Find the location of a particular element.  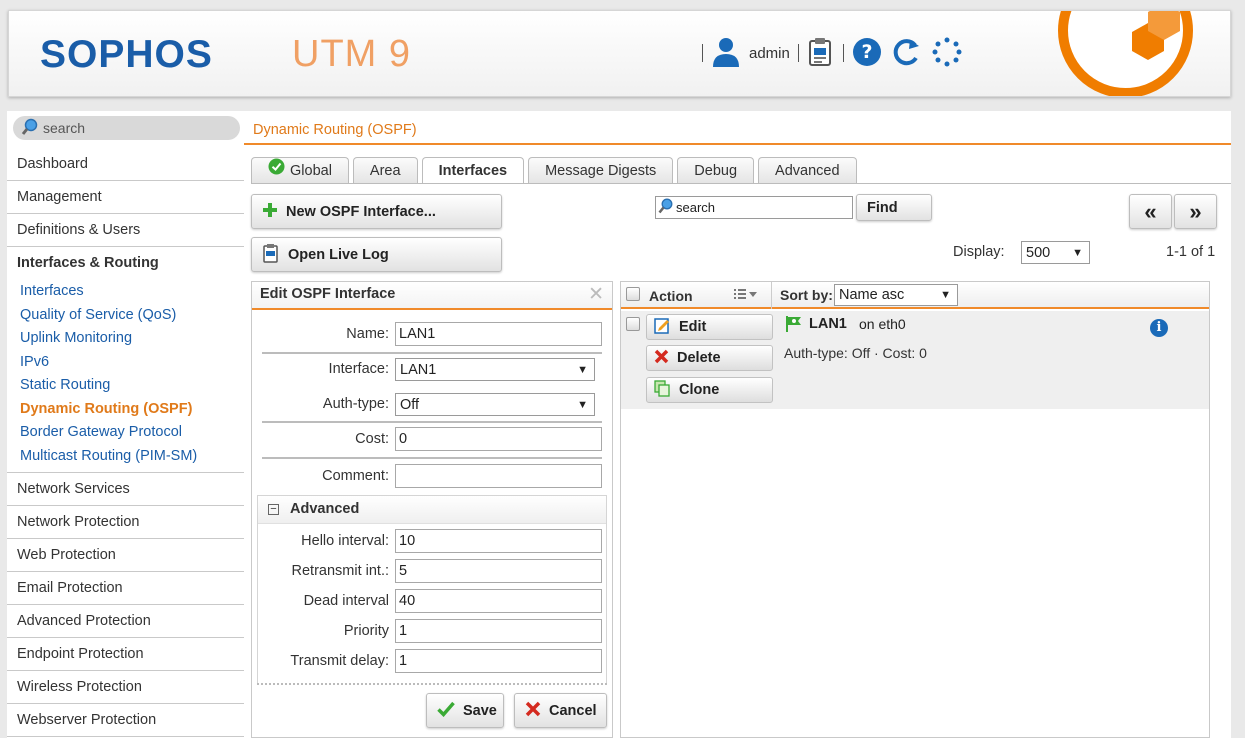

sidebar-item-endpoint-protection: Endpoint Protection is located at coordinates (125, 654).